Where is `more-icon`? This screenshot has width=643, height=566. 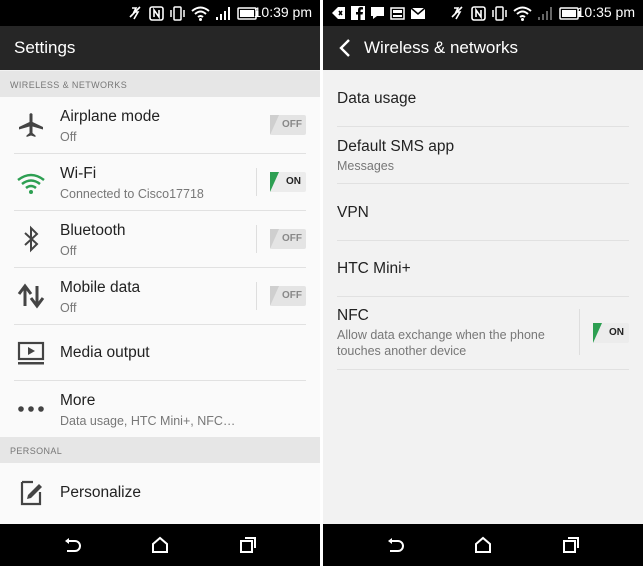 more-icon is located at coordinates (31, 409).